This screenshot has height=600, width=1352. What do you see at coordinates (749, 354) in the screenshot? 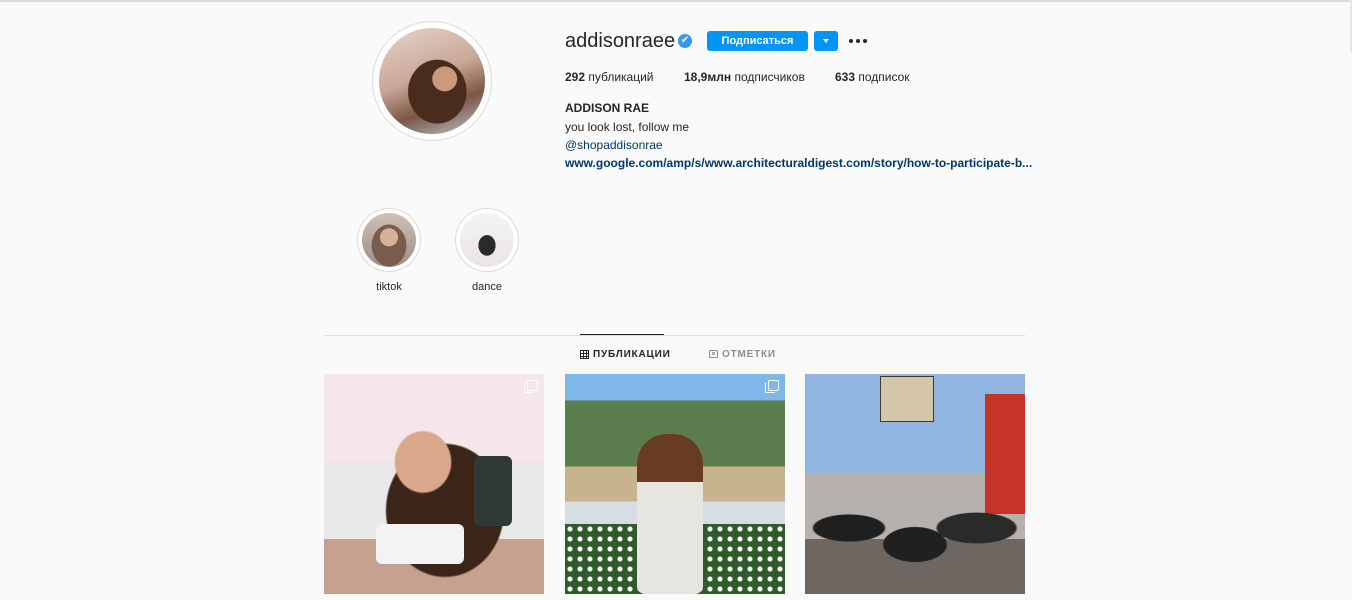
I see `tab-tagged-label: ОТМЕТКИ` at bounding box center [749, 354].